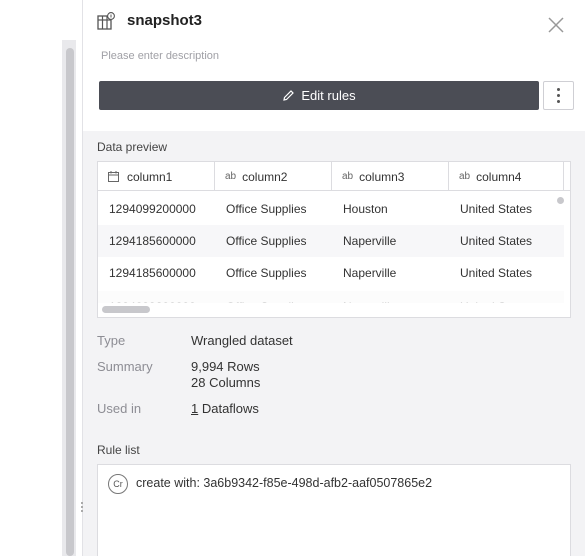 The width and height of the screenshot is (585, 556). What do you see at coordinates (70, 302) in the screenshot?
I see `page-scrollbar-thumb` at bounding box center [70, 302].